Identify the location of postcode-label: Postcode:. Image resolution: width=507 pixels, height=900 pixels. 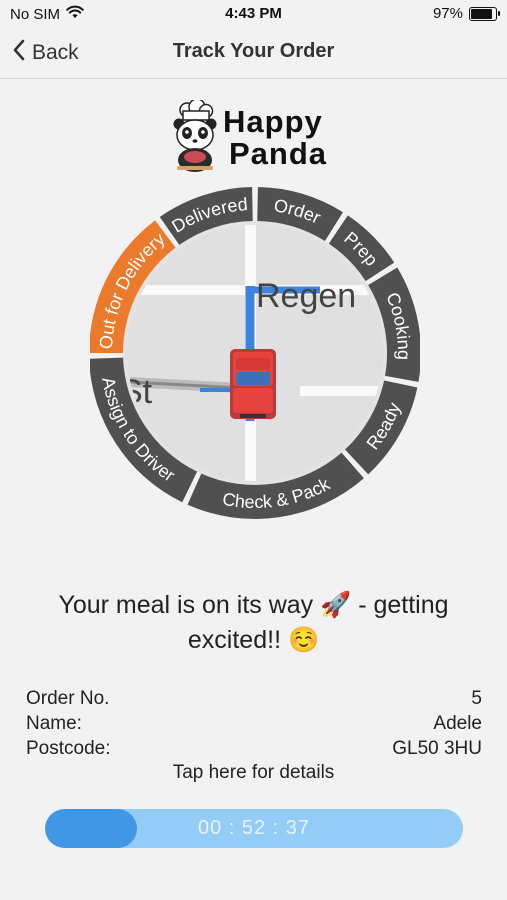
(68, 748).